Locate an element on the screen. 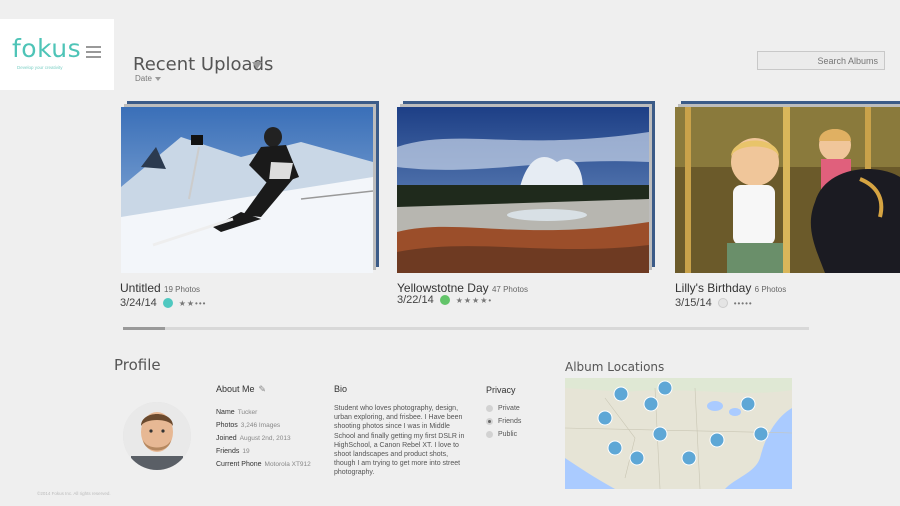  album-date: 3/24/14 is located at coordinates (138, 303).